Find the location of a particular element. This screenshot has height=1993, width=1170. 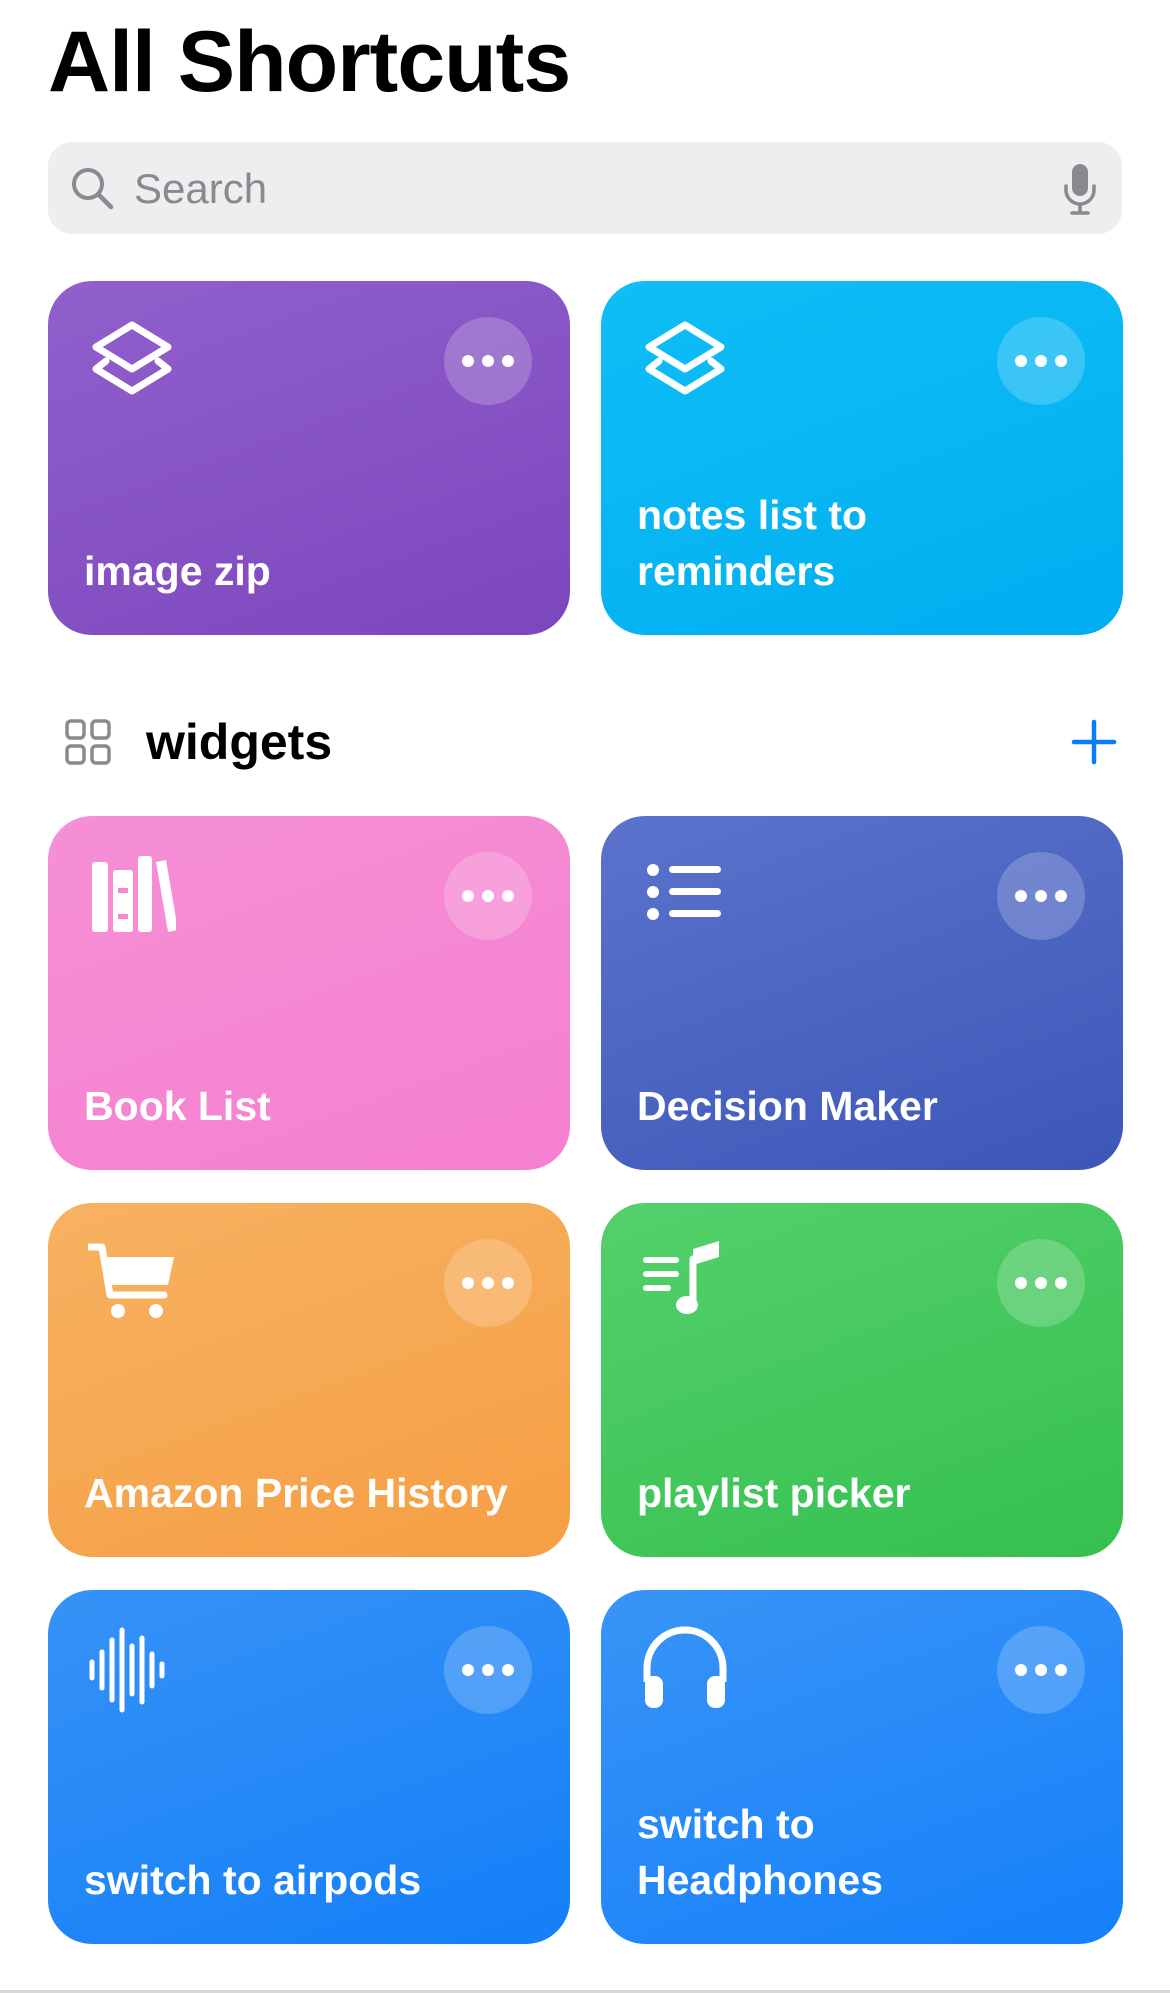

books-icon is located at coordinates (134, 894).